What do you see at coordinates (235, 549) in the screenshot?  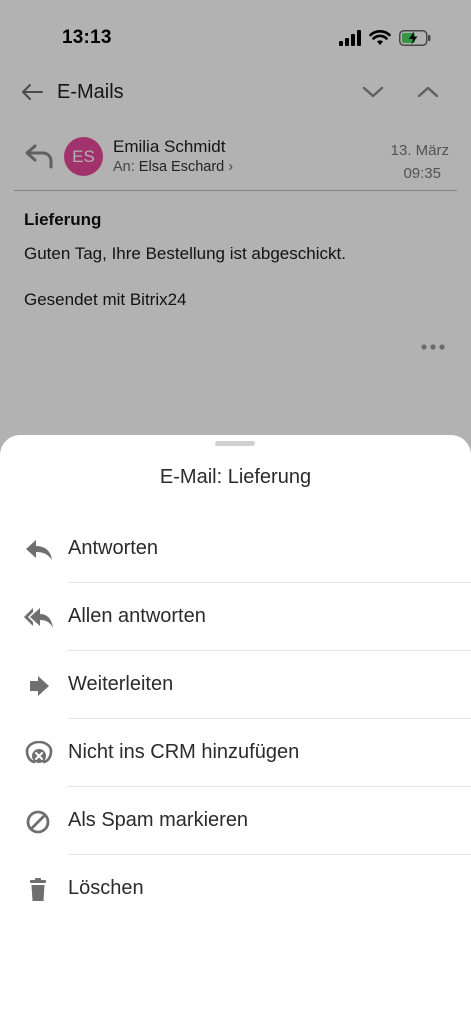 I see `menu-item-reply: Antworten` at bounding box center [235, 549].